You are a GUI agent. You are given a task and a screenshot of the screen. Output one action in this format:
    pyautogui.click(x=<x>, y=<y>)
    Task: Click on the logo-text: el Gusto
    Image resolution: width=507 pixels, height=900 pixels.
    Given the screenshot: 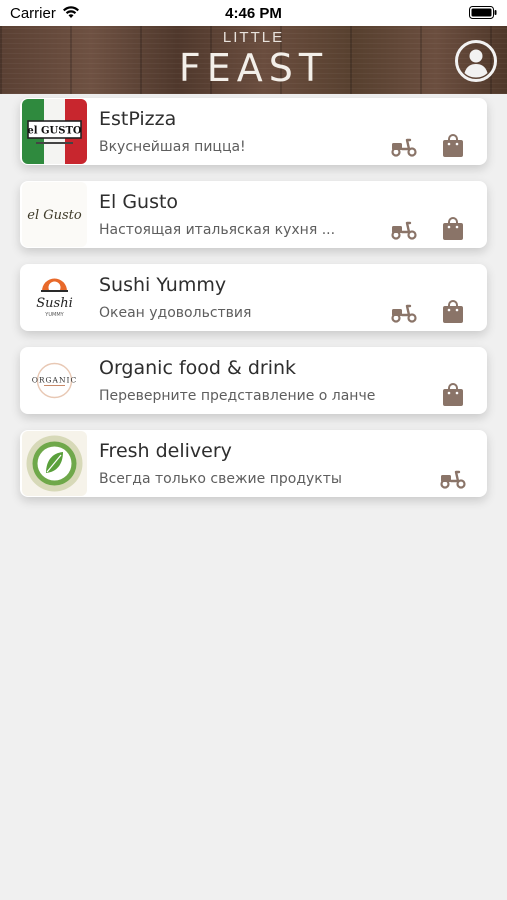 What is the action you would take?
    pyautogui.click(x=54, y=215)
    